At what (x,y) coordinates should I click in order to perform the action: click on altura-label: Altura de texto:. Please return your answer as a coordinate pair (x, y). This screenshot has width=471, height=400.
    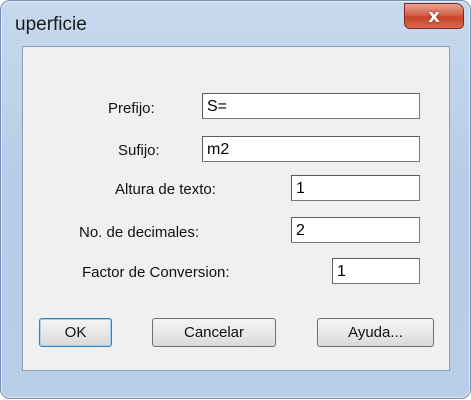
    Looking at the image, I should click on (165, 189).